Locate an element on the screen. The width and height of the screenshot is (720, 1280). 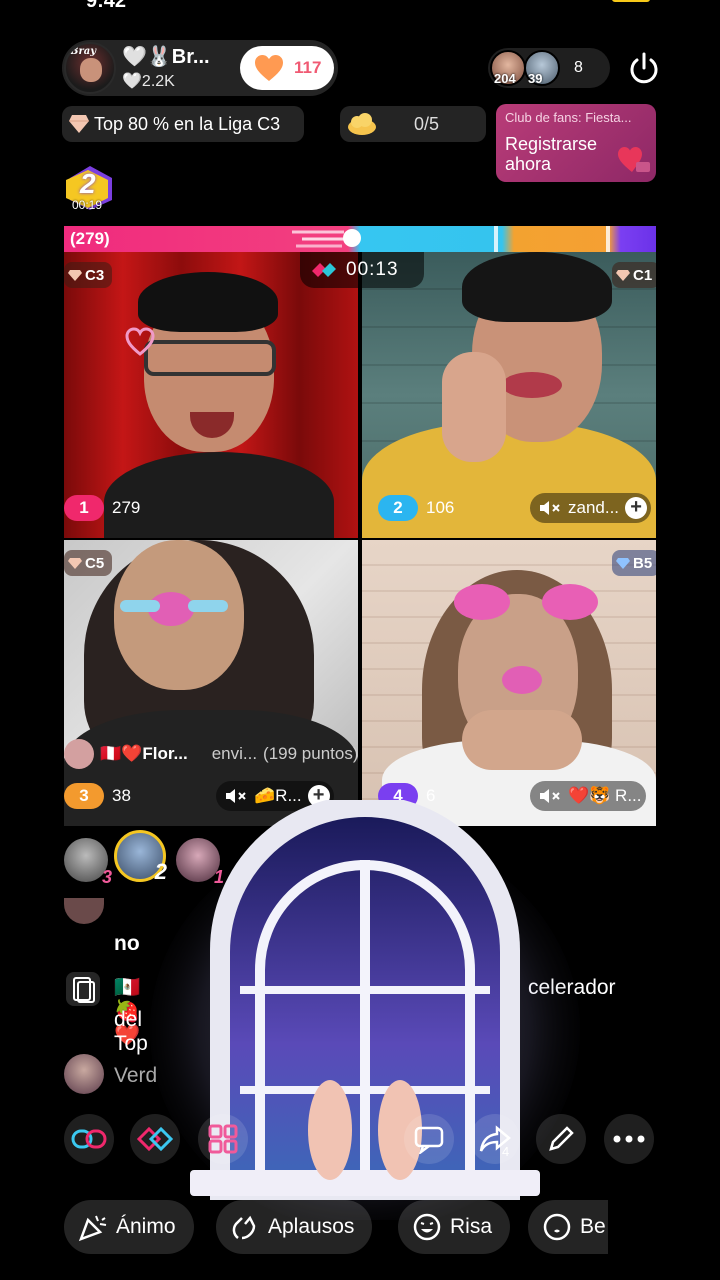
edit-button is located at coordinates (561, 1139).